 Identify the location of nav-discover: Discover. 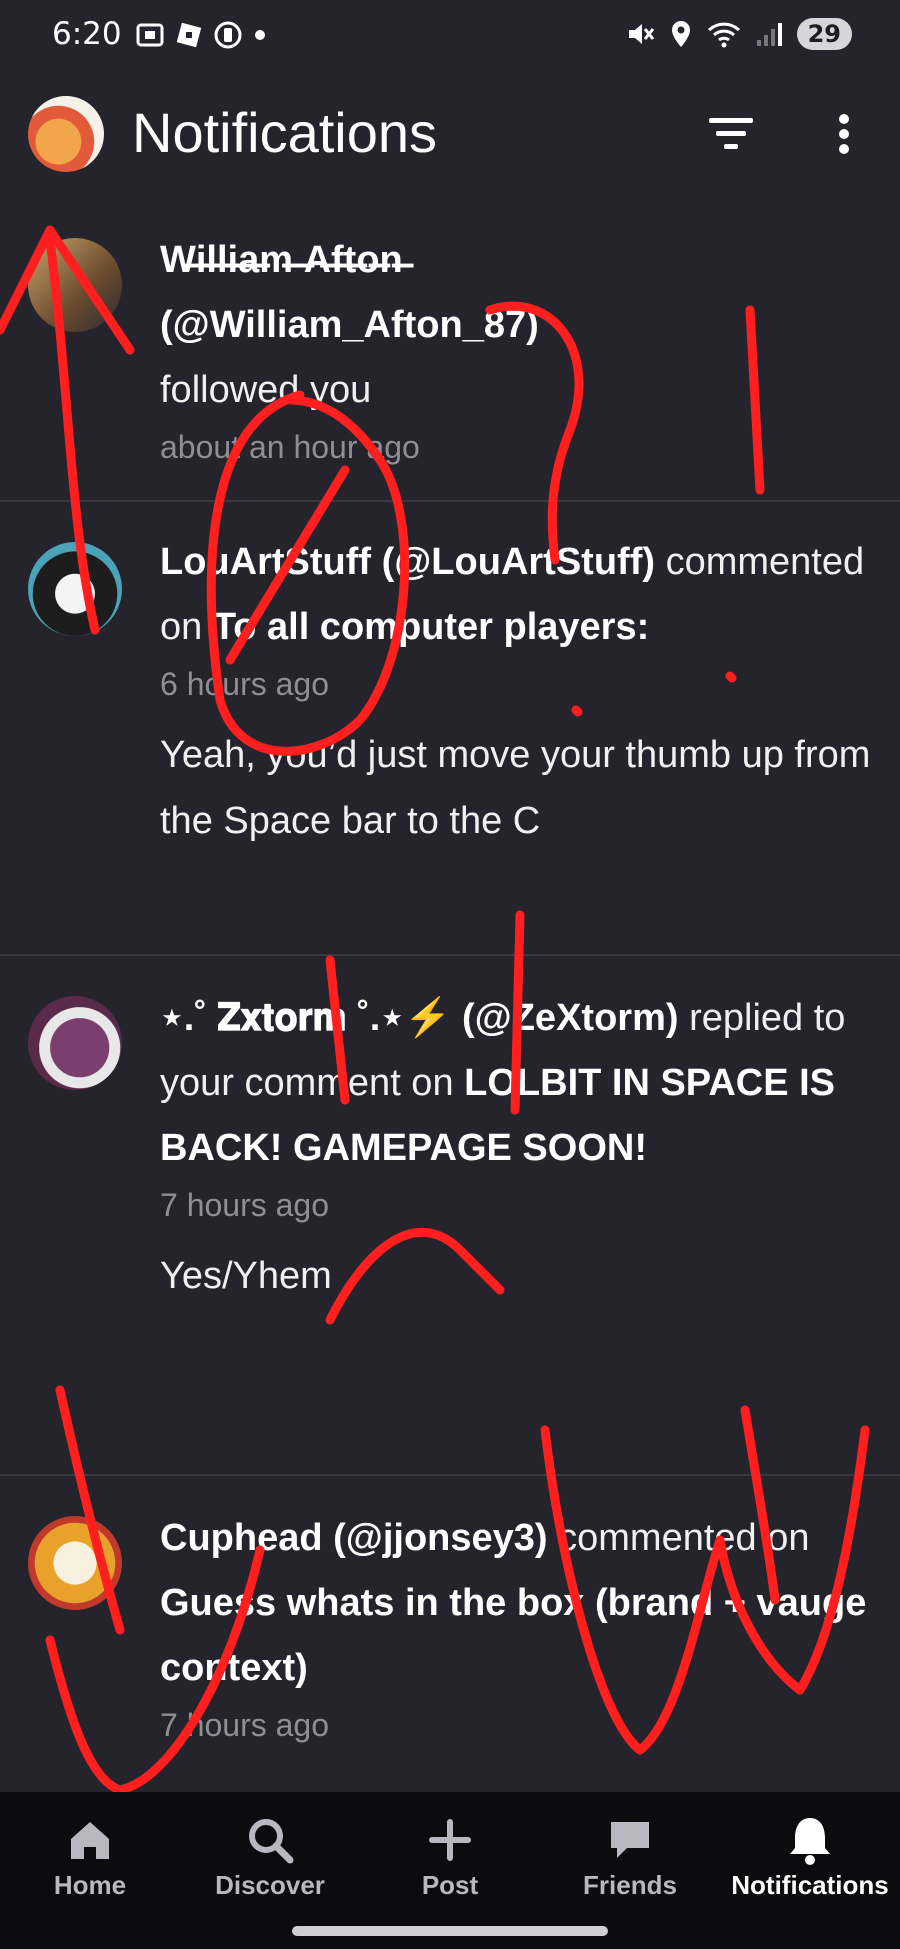
(270, 1855).